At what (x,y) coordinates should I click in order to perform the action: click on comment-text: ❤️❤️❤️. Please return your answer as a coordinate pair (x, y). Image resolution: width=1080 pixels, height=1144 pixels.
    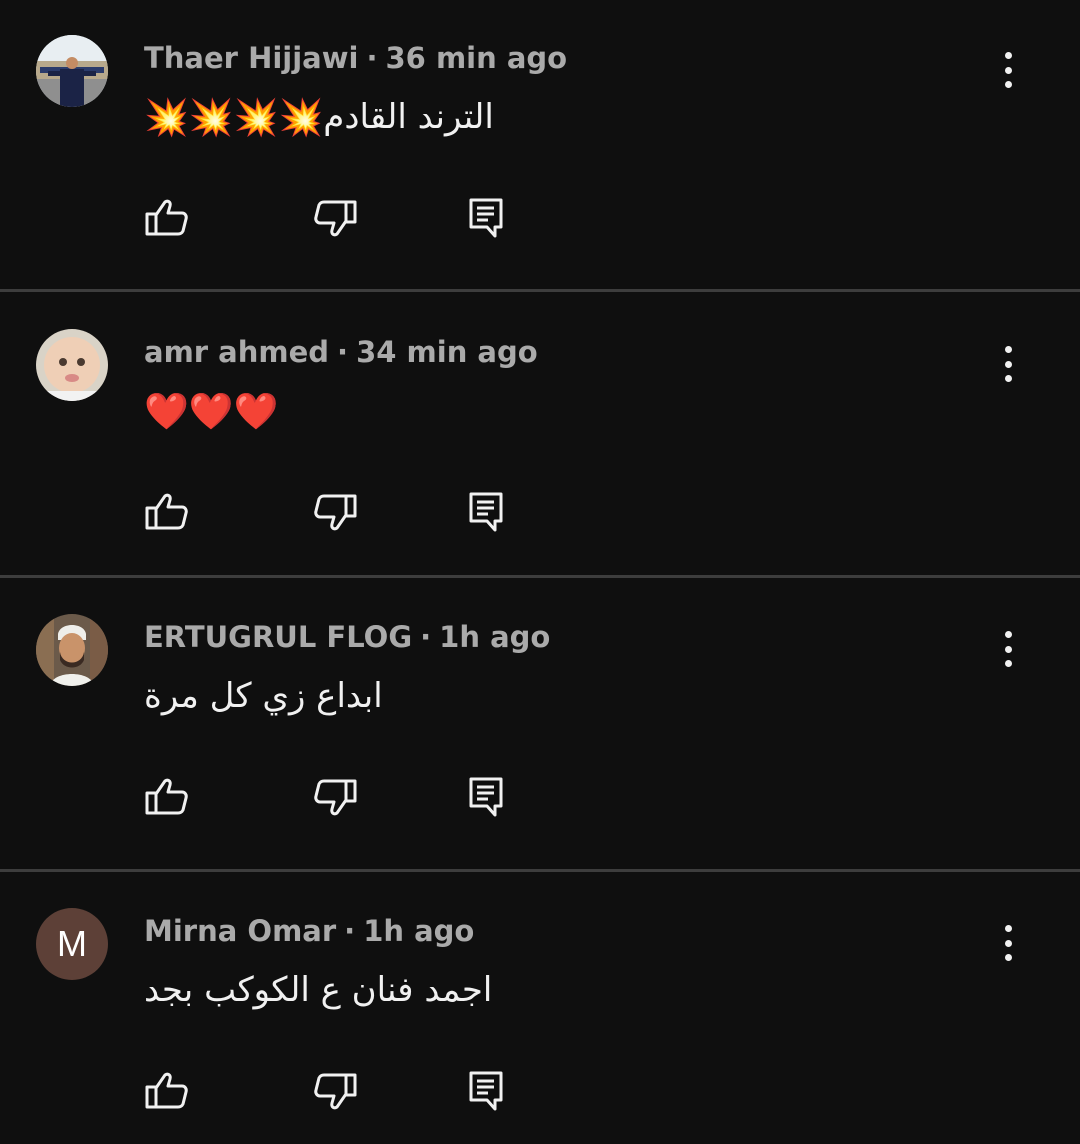
    Looking at the image, I should click on (211, 411).